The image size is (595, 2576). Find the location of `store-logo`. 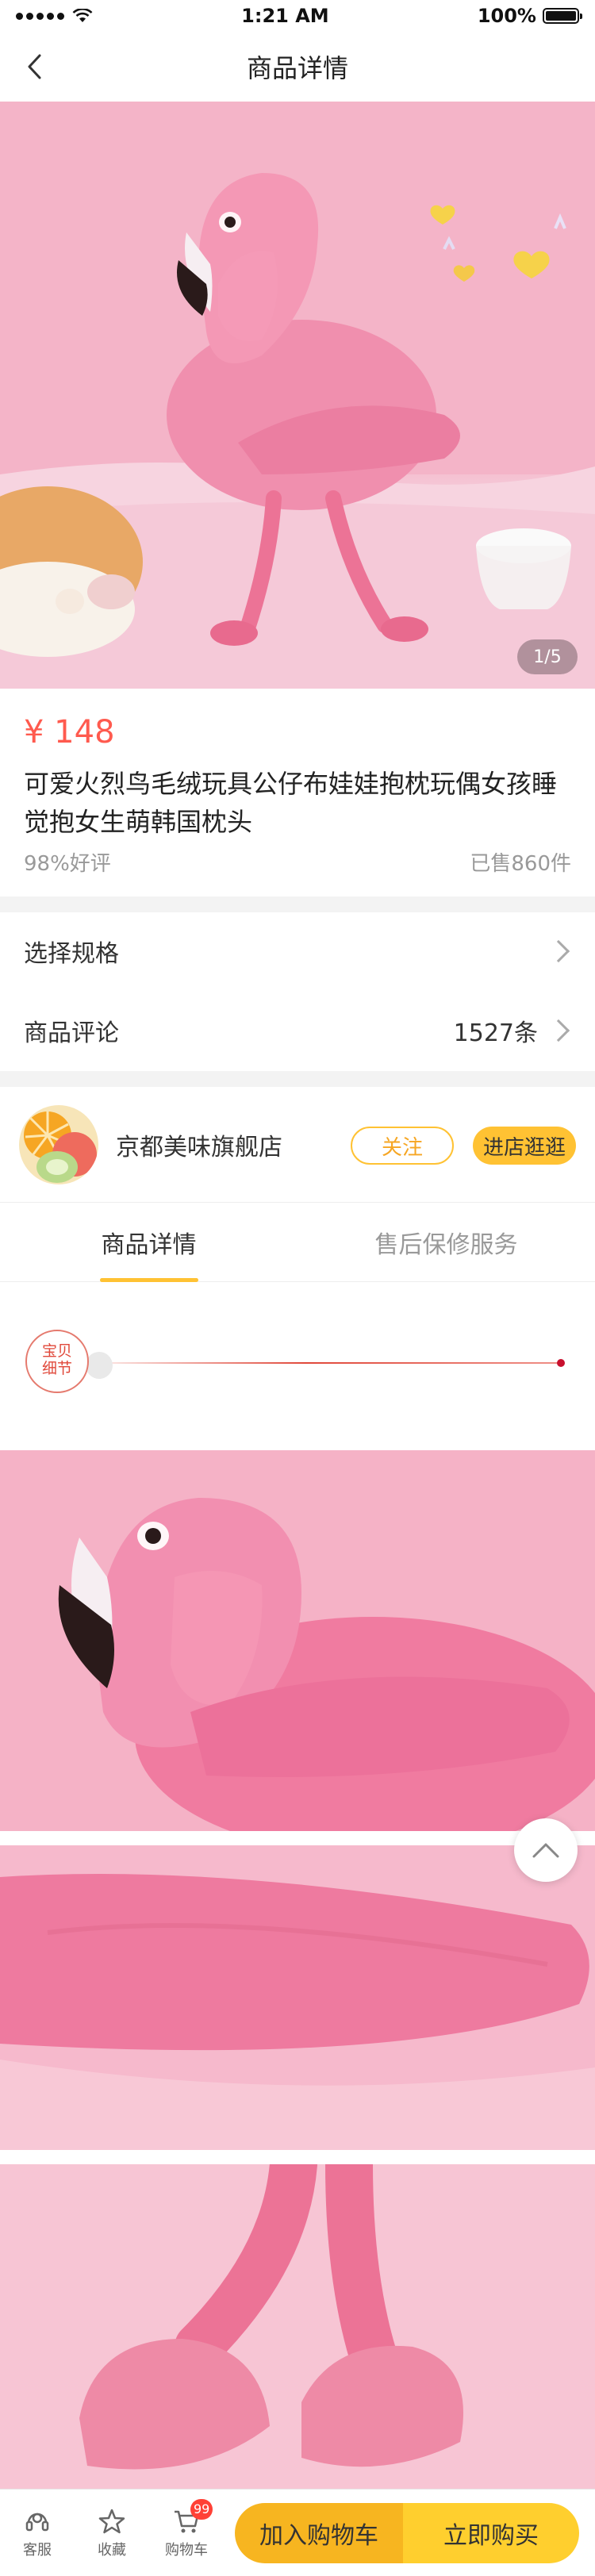

store-logo is located at coordinates (58, 1144).